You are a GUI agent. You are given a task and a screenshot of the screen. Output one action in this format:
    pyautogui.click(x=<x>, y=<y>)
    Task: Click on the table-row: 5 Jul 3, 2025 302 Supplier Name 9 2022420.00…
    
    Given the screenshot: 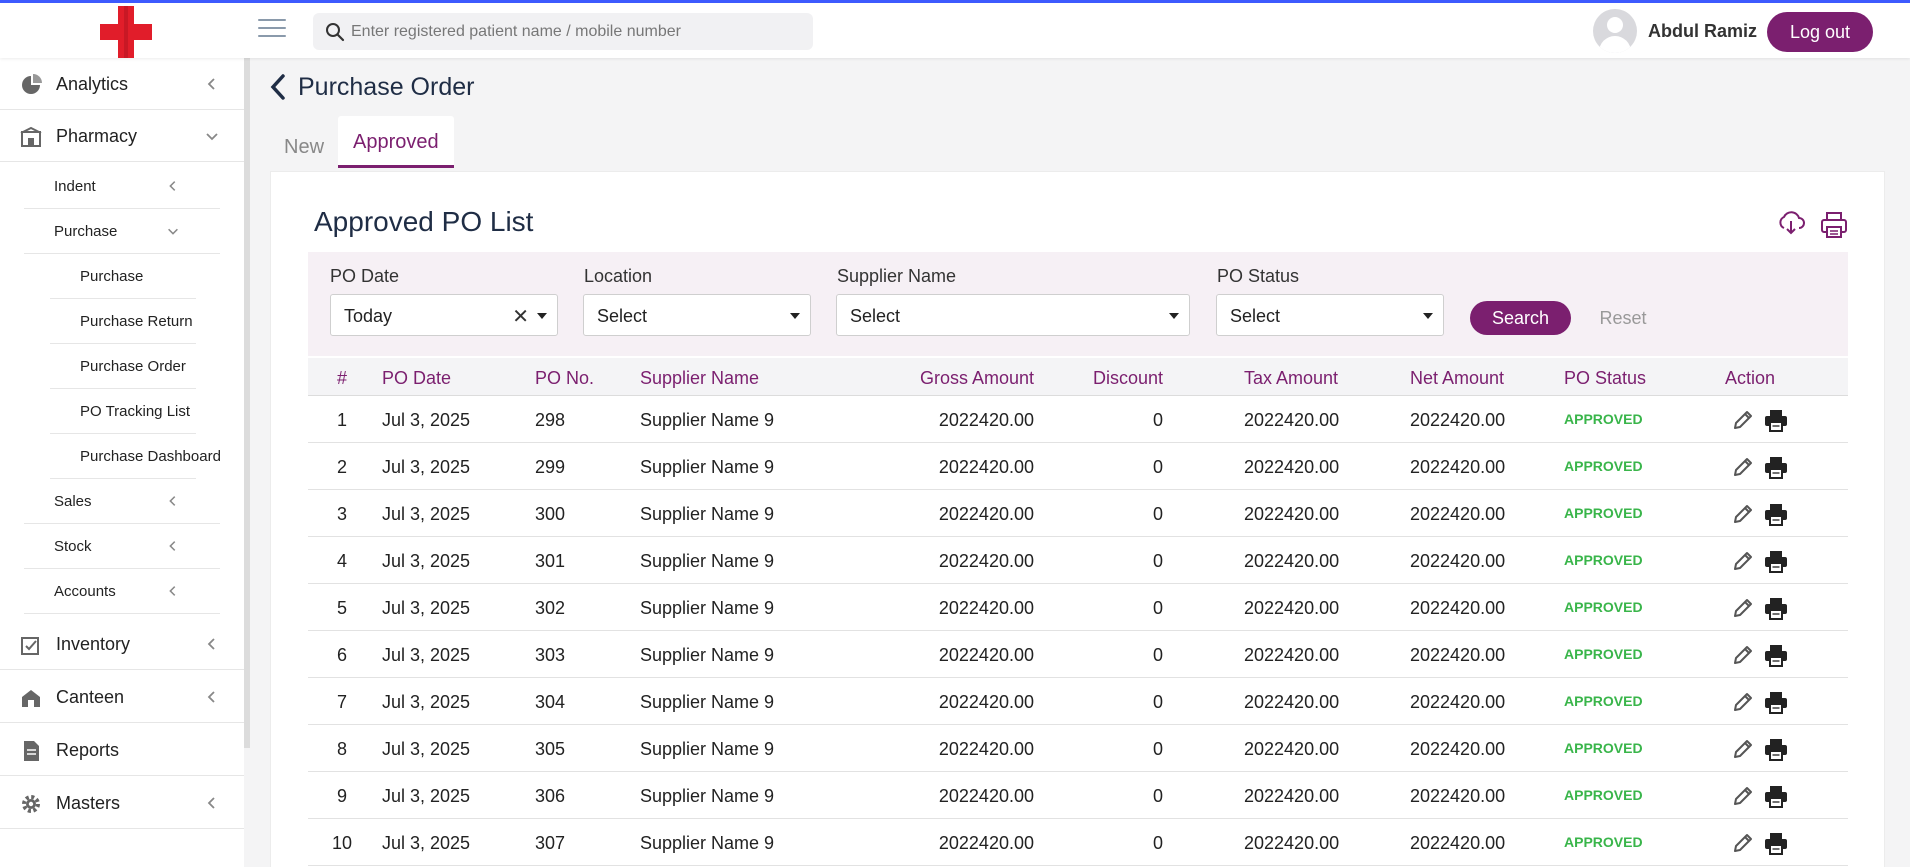 What is the action you would take?
    pyautogui.click(x=1078, y=607)
    